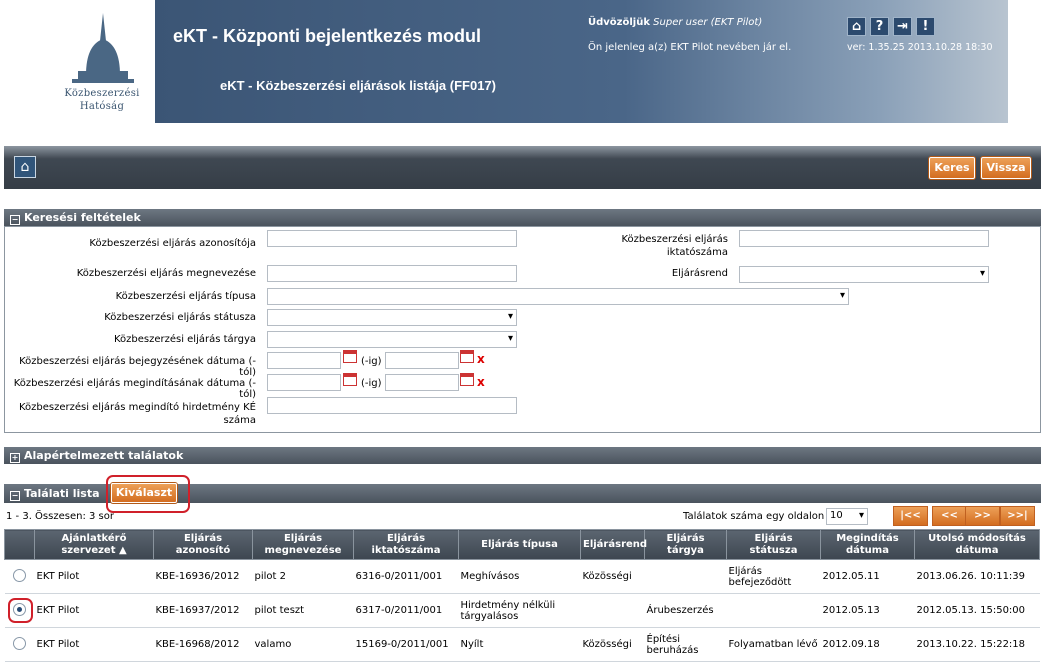 This screenshot has height=671, width=1047. What do you see at coordinates (773, 576) in the screenshot?
I see `status-cell: Eljárás befejeződött` at bounding box center [773, 576].